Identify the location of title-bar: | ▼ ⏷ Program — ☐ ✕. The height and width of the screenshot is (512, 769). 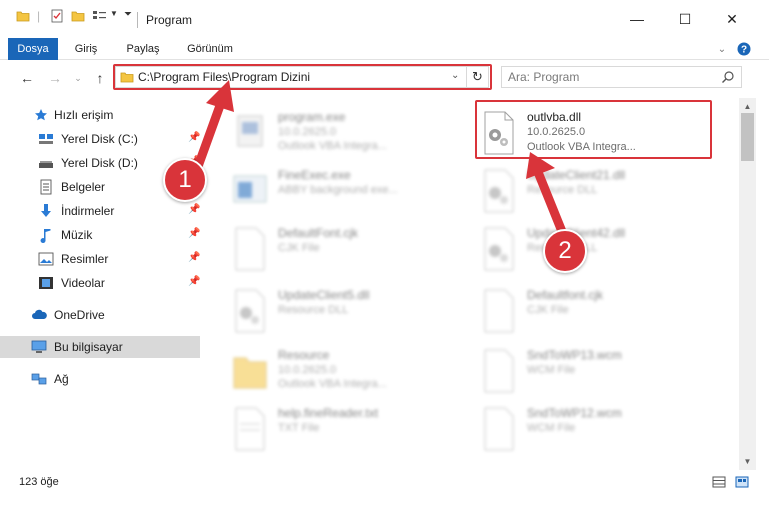
(384, 19).